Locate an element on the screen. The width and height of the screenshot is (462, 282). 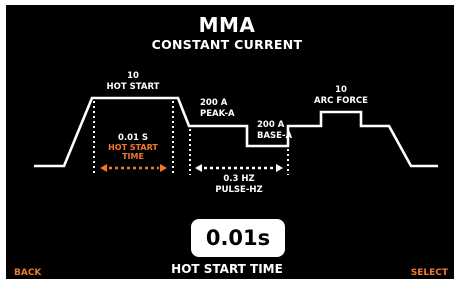
hot-start-label: HOT START is located at coordinates (133, 87).